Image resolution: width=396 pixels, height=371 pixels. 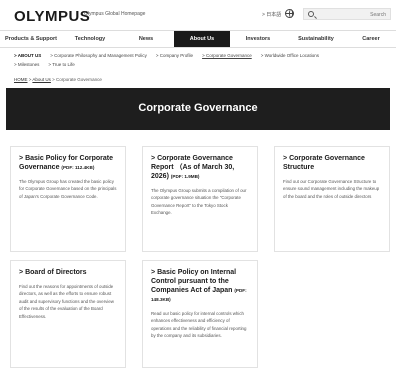 I want to click on hero-banner: Corporate Governance, so click(x=198, y=109).